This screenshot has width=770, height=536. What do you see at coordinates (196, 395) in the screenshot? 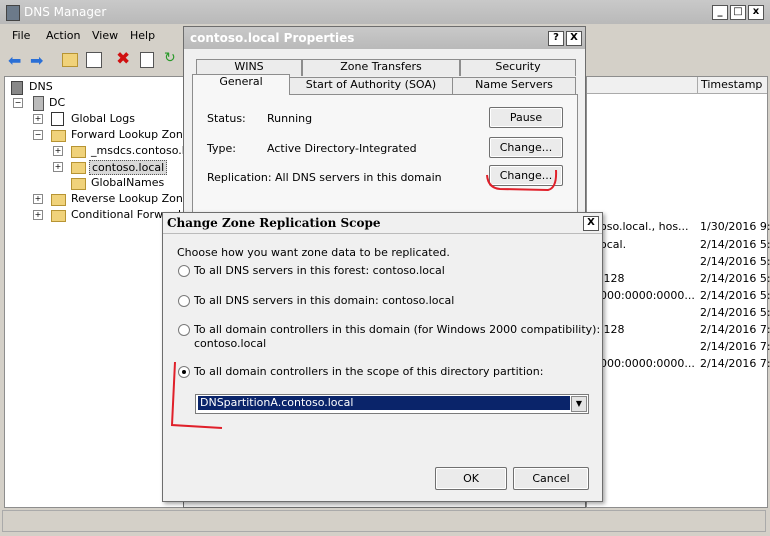
I see `annotation-bracket-partition` at bounding box center [196, 395].